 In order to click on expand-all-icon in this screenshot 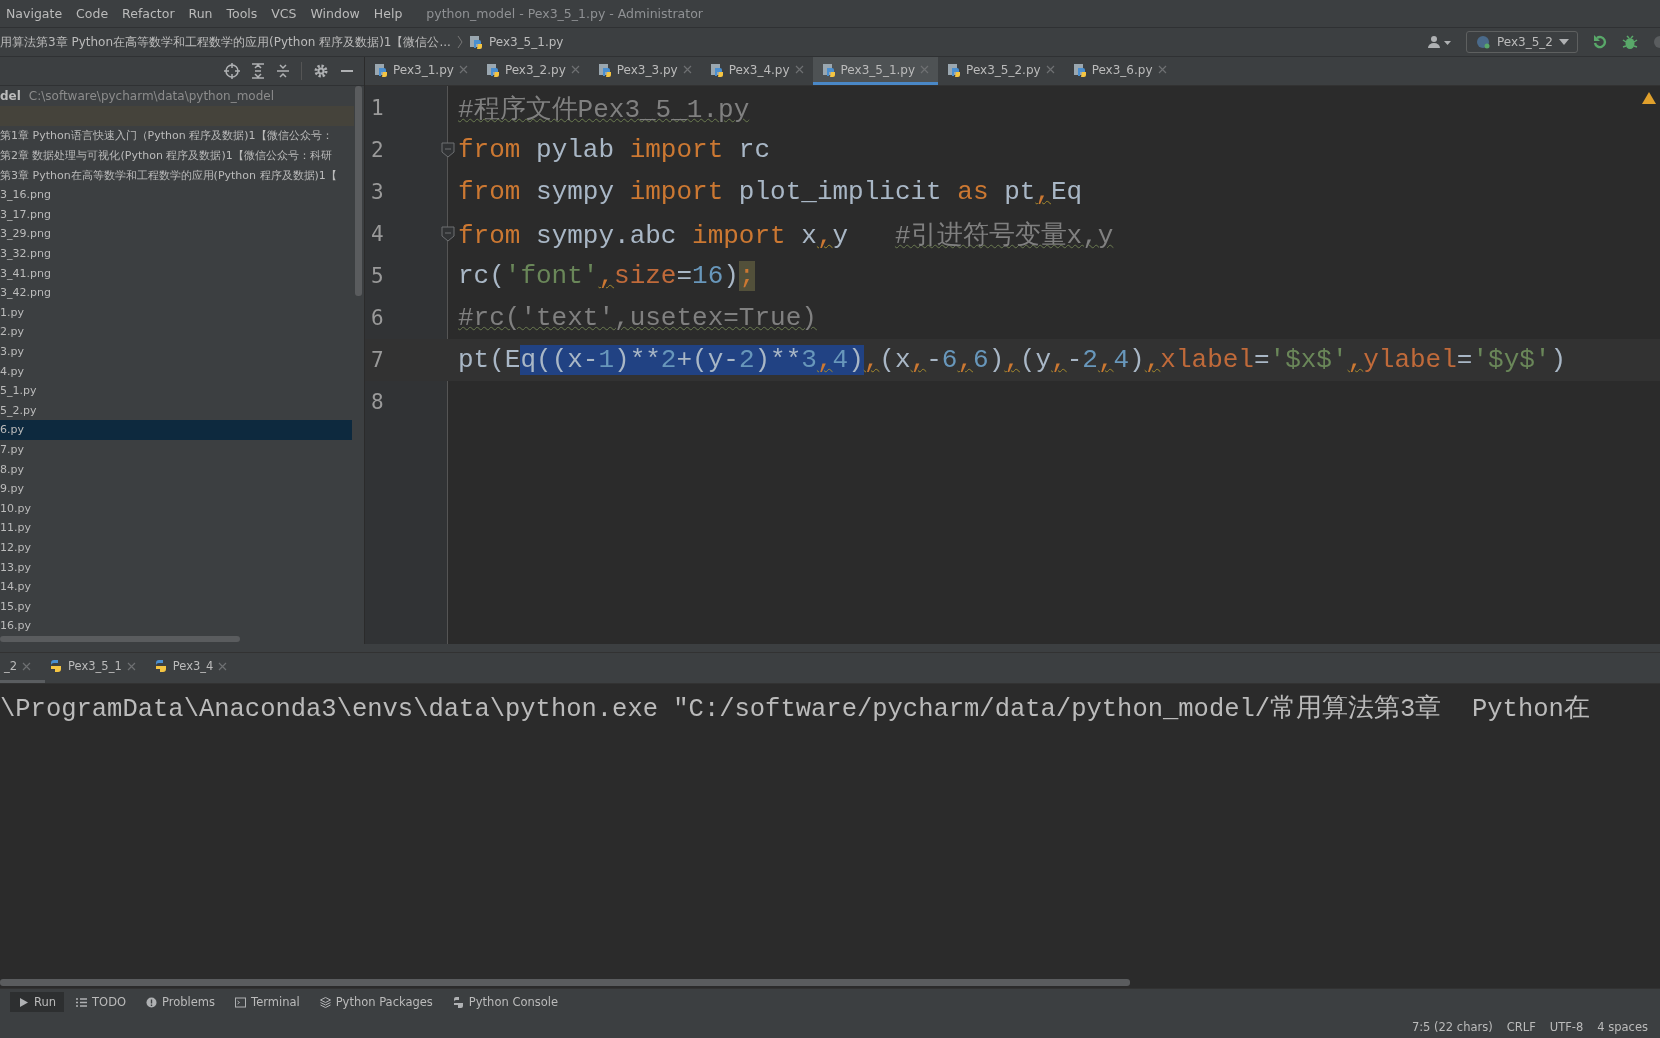, I will do `click(258, 71)`.